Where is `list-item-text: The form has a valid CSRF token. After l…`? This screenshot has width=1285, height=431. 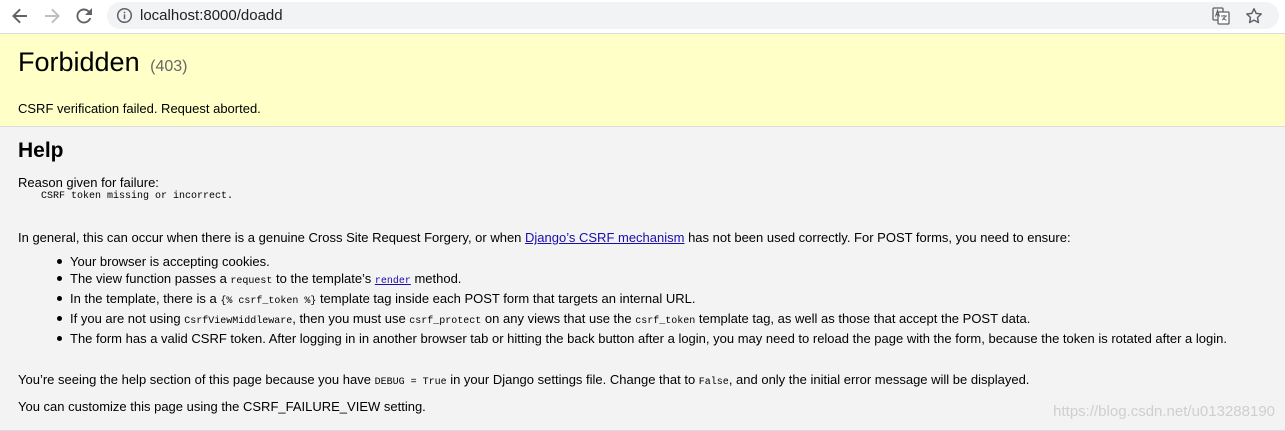 list-item-text: The form has a valid CSRF token. After l… is located at coordinates (648, 338).